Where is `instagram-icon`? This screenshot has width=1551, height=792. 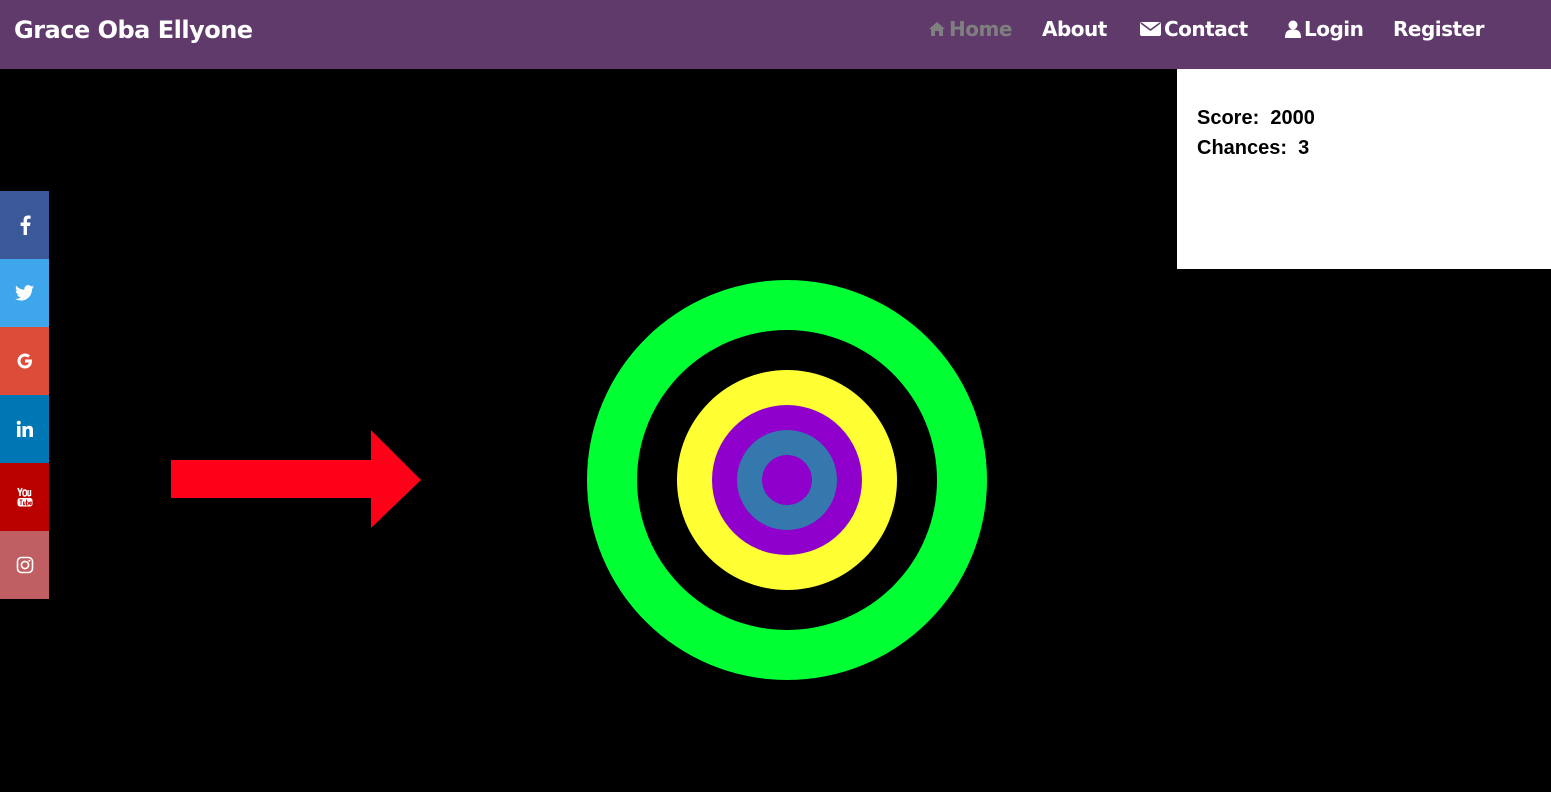 instagram-icon is located at coordinates (24, 565).